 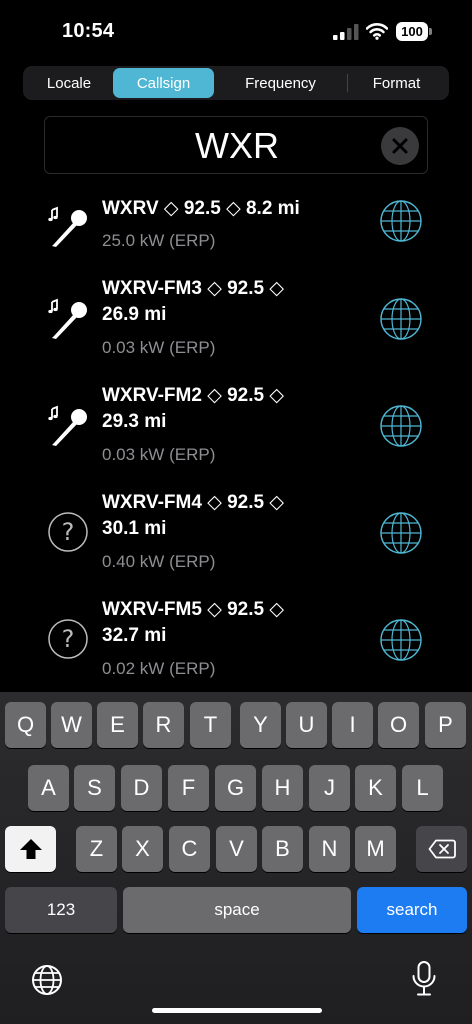 I want to click on search-key: search, so click(x=412, y=910).